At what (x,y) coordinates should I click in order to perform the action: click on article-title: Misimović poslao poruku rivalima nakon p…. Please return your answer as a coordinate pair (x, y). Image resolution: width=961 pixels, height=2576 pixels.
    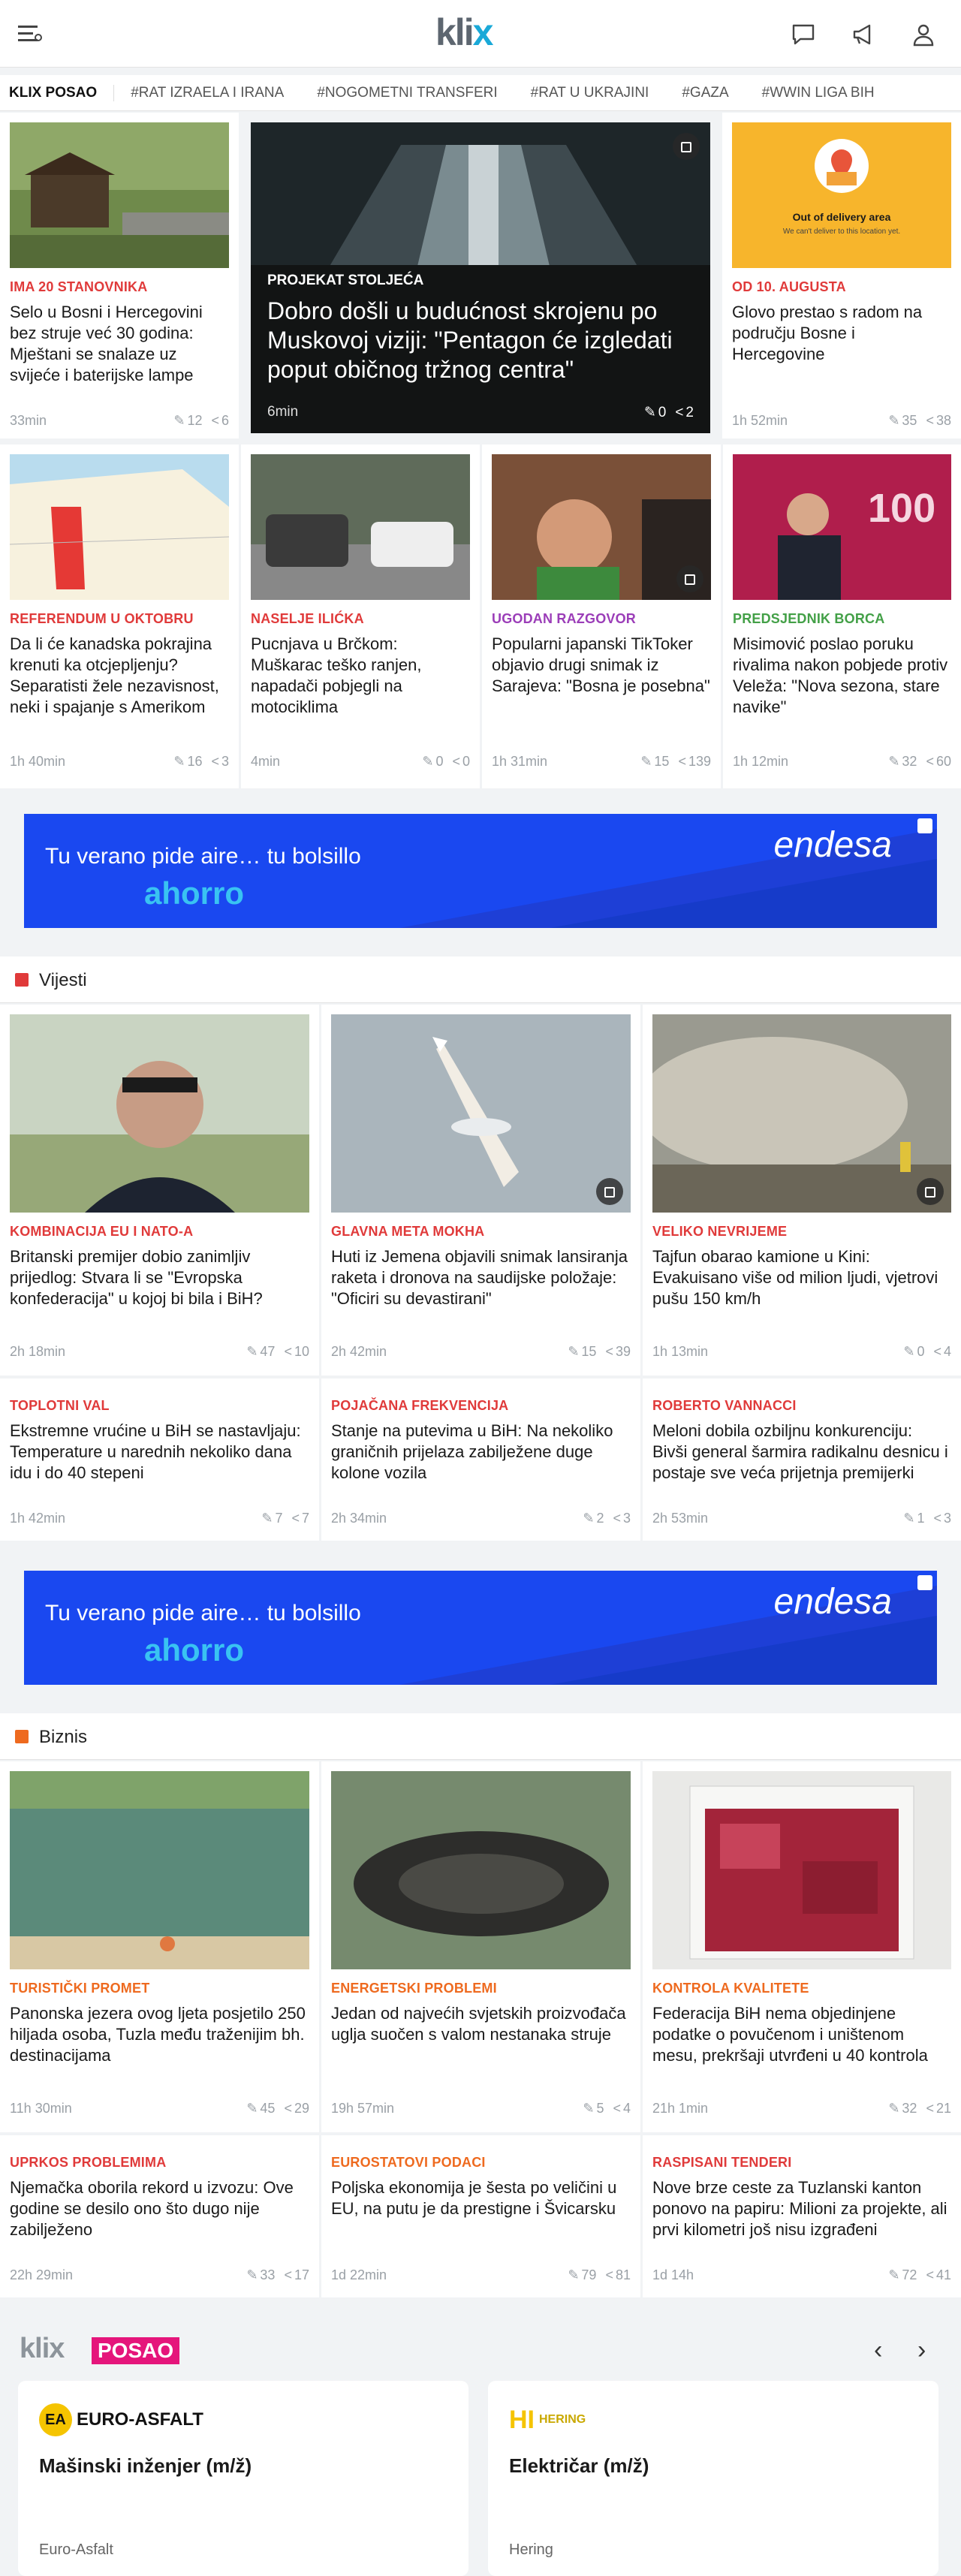
    Looking at the image, I should click on (842, 676).